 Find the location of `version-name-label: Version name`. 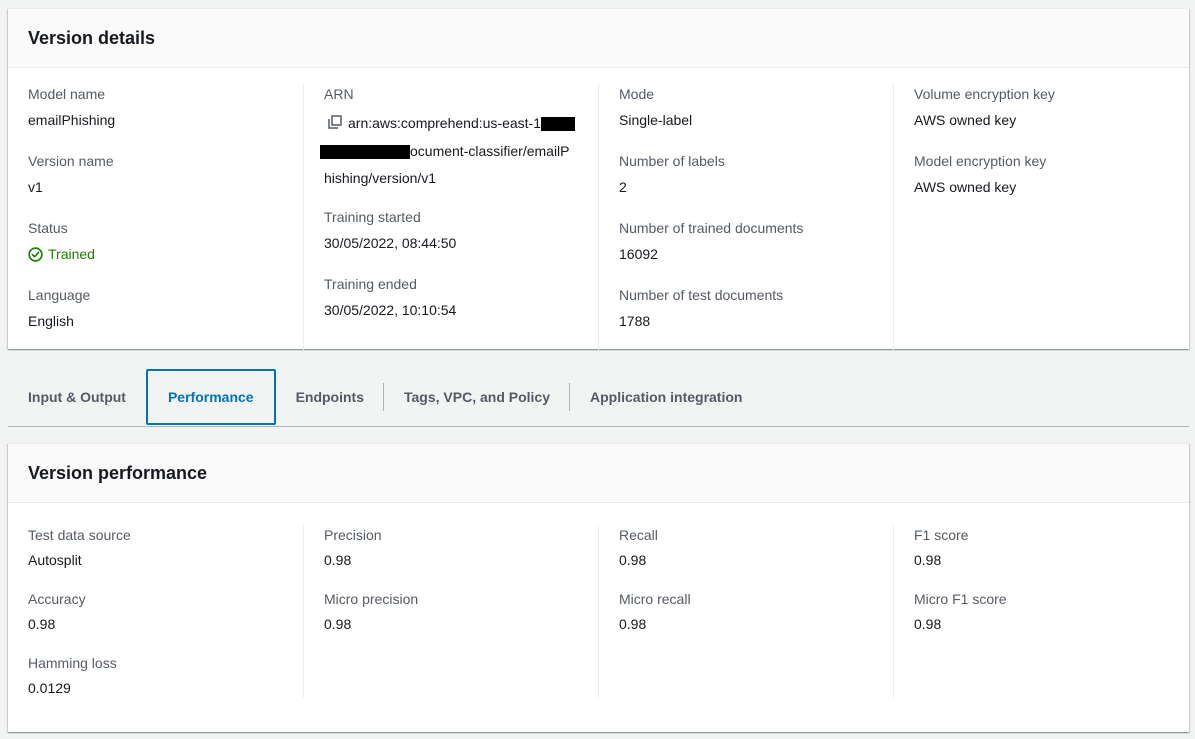

version-name-label: Version name is located at coordinates (71, 161).